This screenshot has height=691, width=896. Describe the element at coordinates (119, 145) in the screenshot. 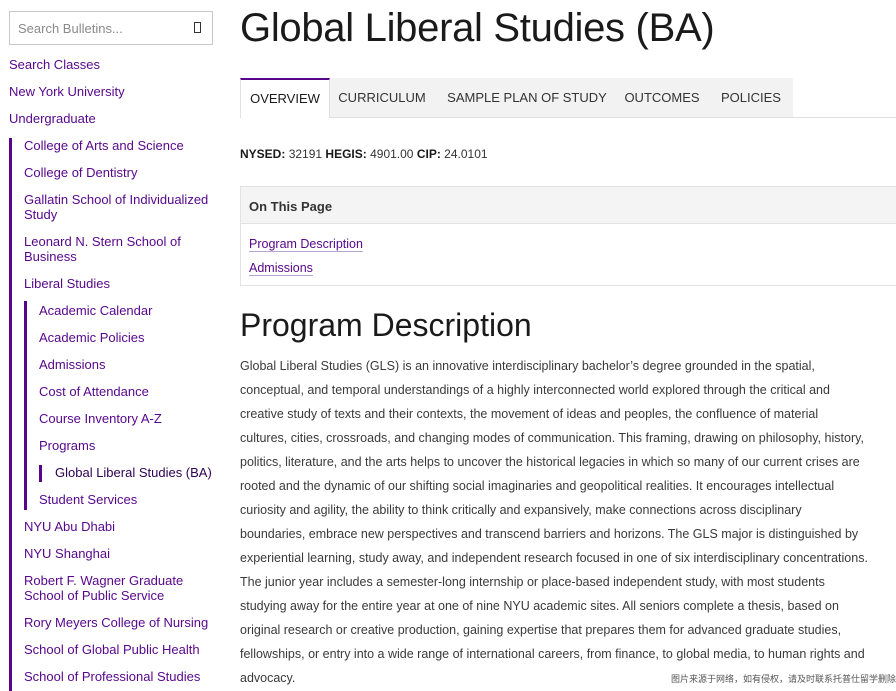

I see `sidebar-item-arts-science: College of Arts and Science` at that location.